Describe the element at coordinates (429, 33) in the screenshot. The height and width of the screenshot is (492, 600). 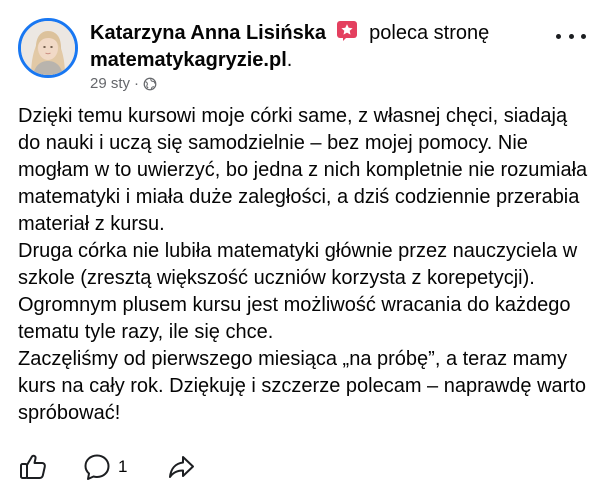
I see `recommends-text: poleca stronę` at that location.